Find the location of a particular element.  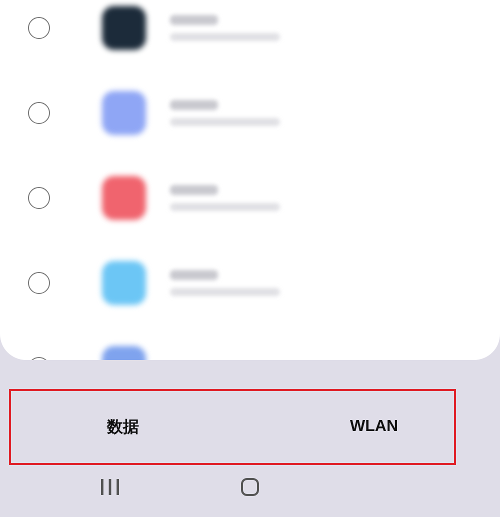

home-icon is located at coordinates (250, 487).